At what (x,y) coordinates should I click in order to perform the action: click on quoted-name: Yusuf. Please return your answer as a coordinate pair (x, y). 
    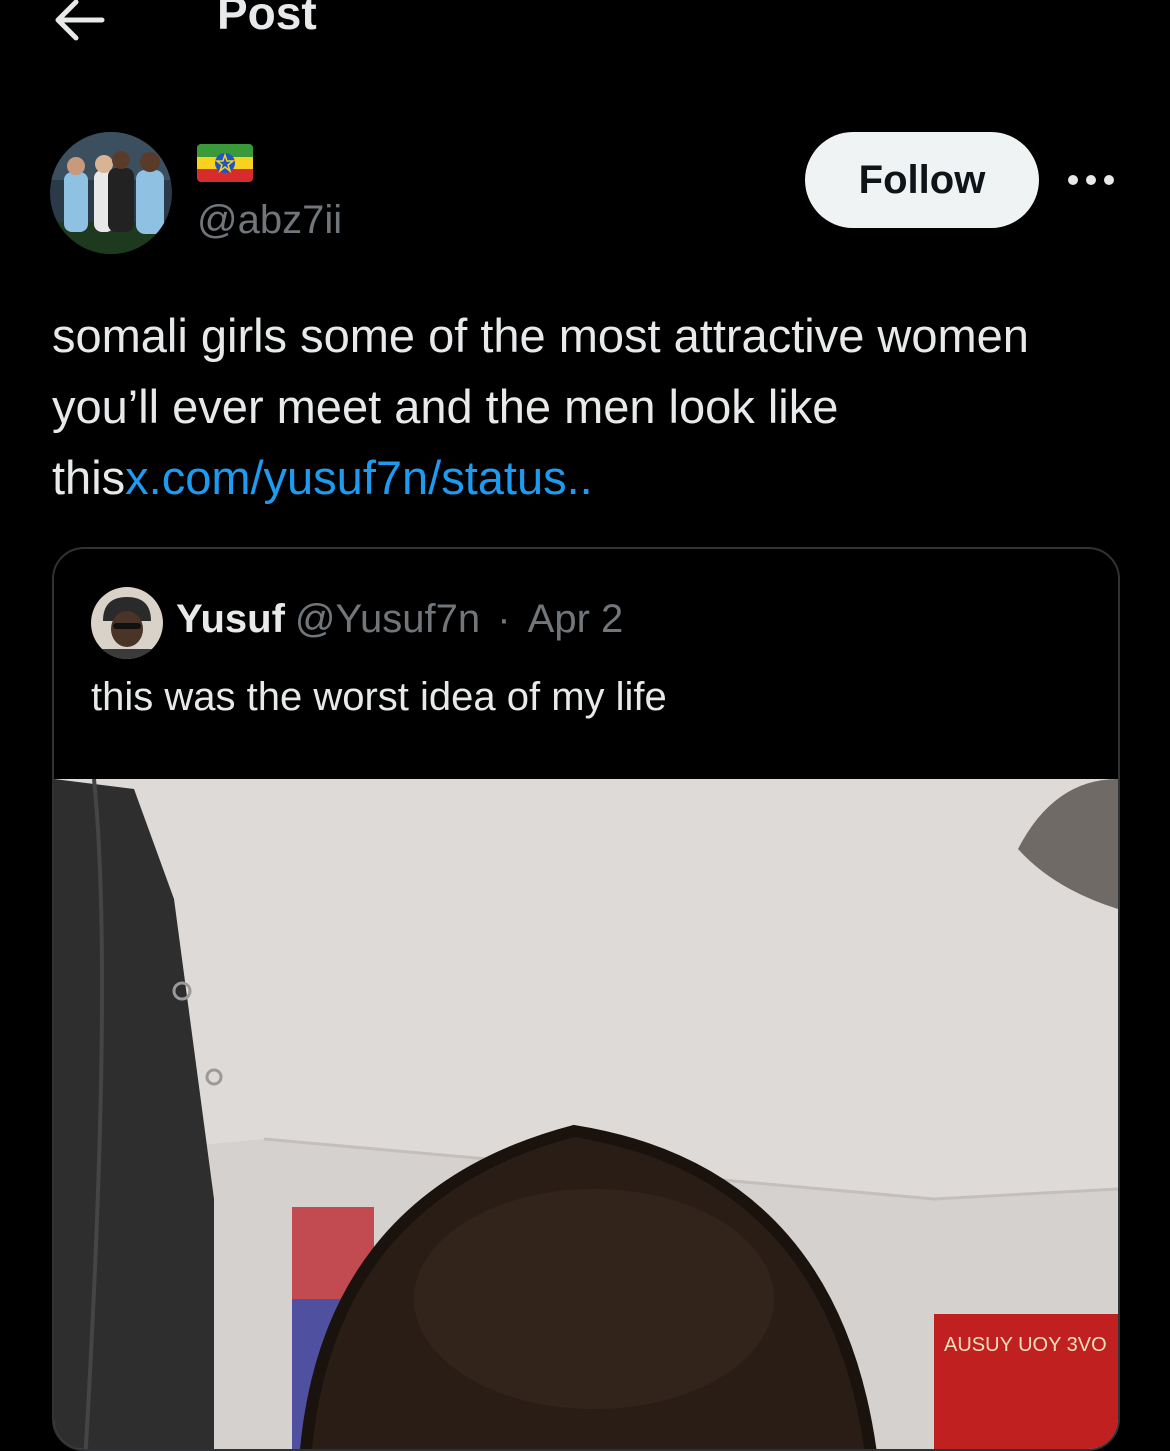
    Looking at the image, I should click on (230, 619).